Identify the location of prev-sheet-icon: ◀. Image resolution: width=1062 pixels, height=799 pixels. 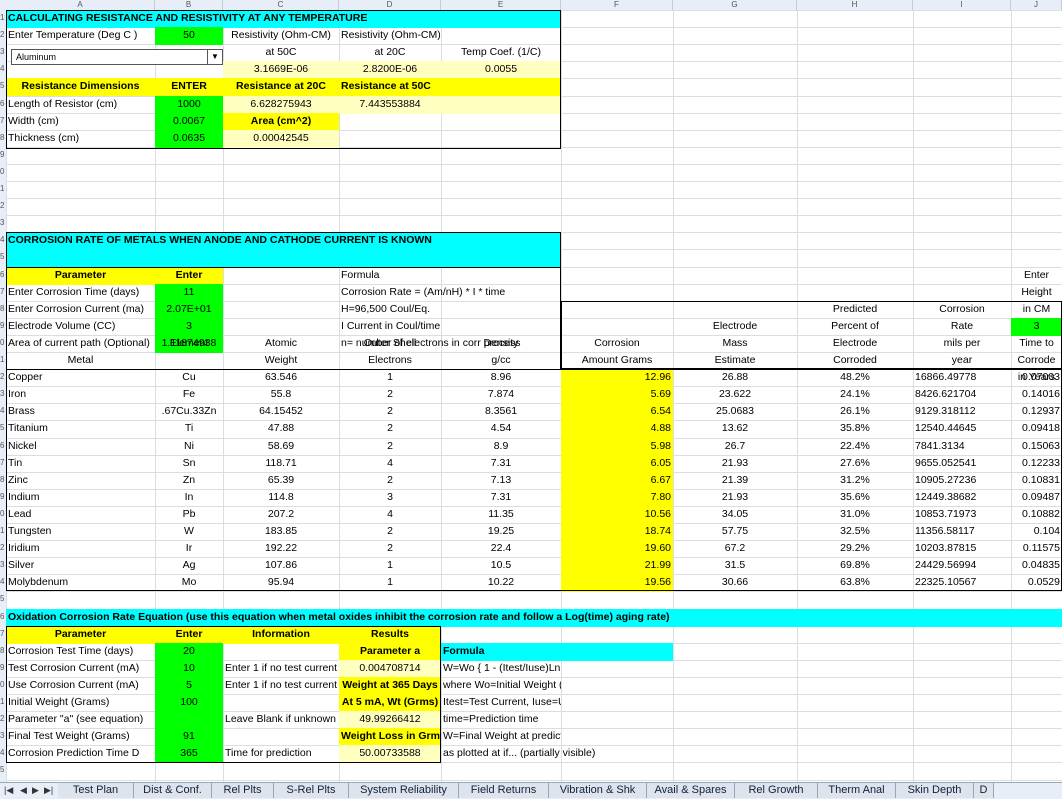
(23, 790).